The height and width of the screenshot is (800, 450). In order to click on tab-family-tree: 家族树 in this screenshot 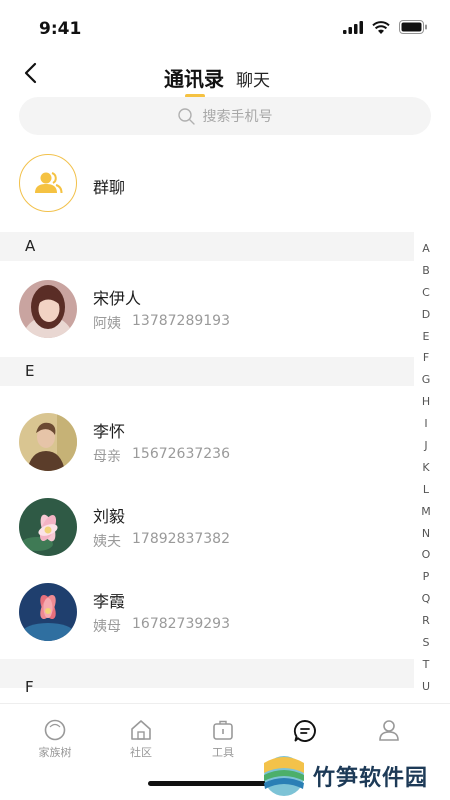, I will do `click(55, 739)`.